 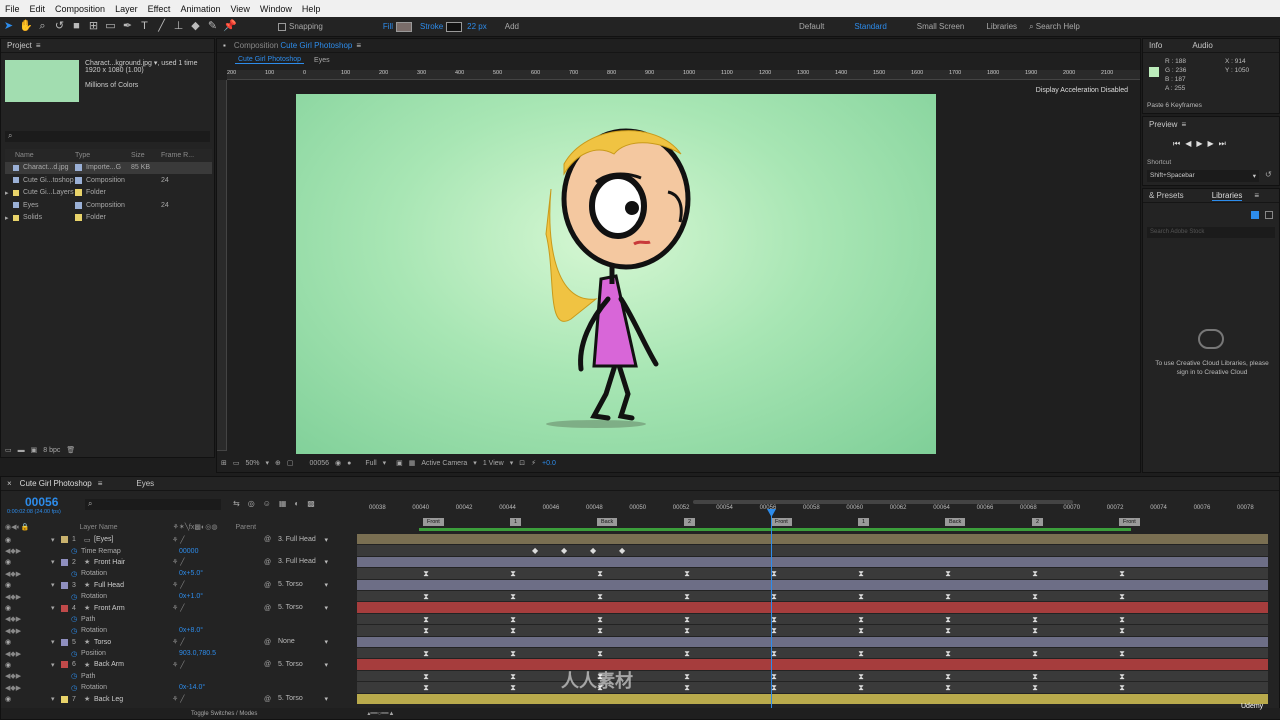 What do you see at coordinates (98, 527) in the screenshot?
I see `col-layer-name: Layer Name` at bounding box center [98, 527].